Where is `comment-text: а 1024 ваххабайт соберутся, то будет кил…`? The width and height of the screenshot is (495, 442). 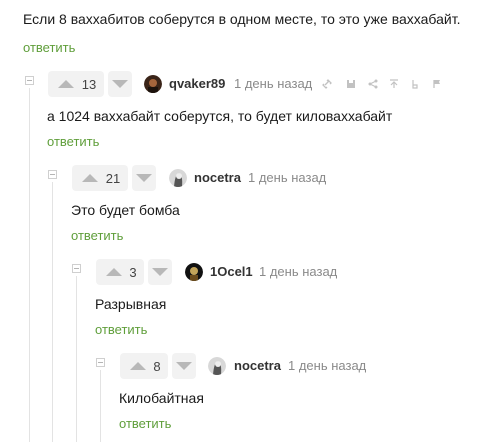 comment-text: а 1024 ваххабайт соберутся, то будет кил… is located at coordinates (220, 116).